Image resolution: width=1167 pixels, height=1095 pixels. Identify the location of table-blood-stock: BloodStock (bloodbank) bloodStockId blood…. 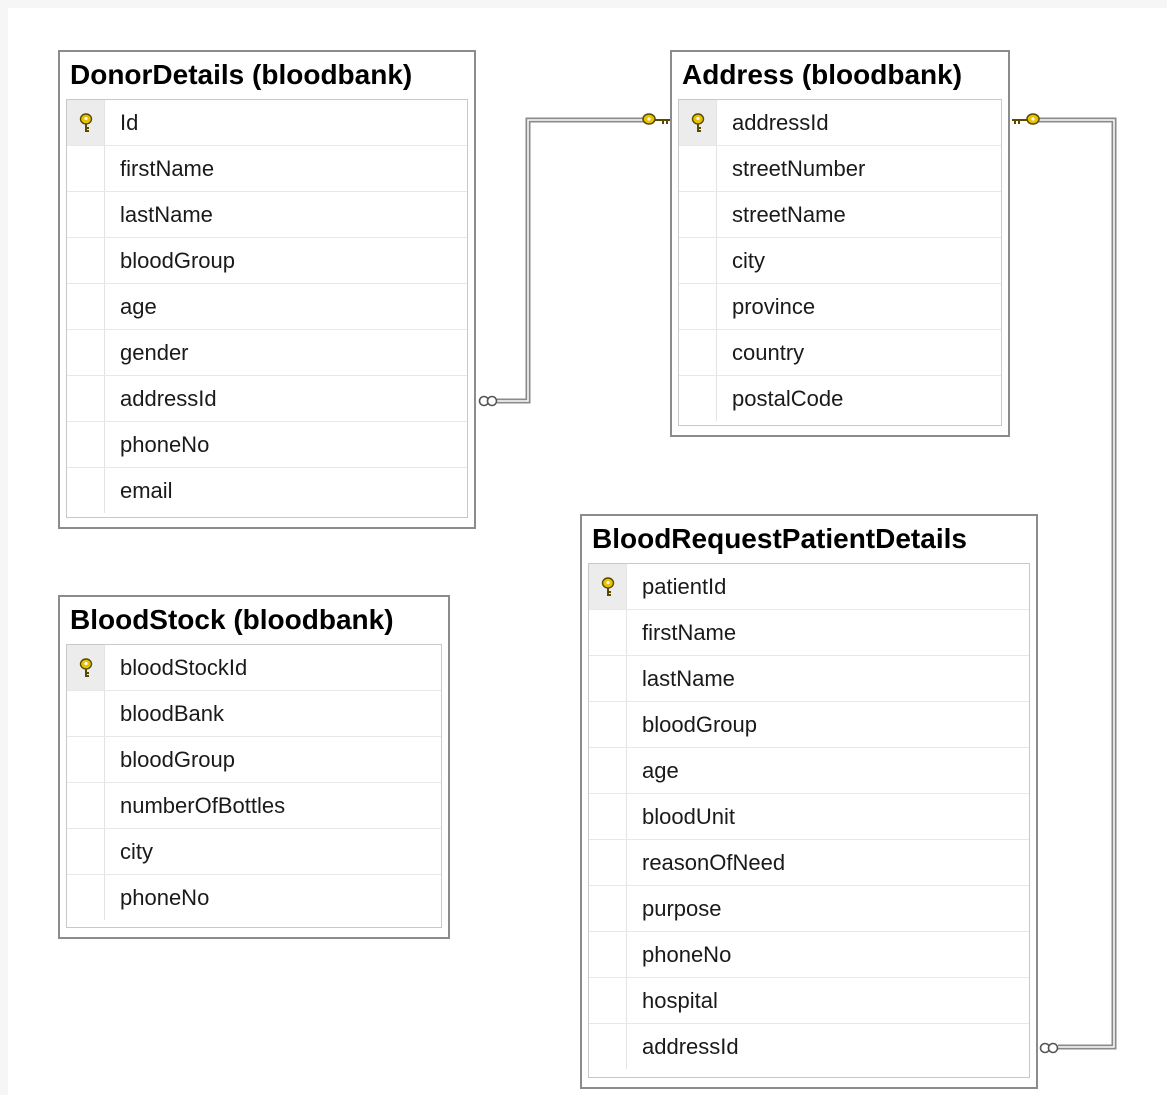
(254, 767).